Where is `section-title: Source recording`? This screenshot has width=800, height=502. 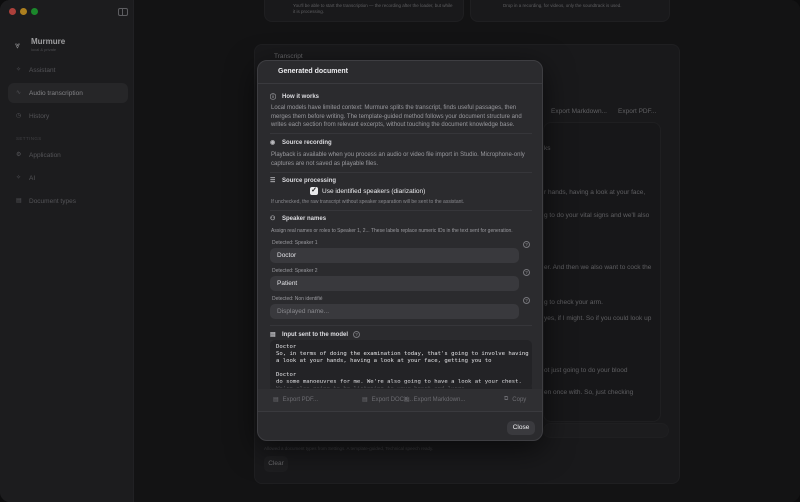 section-title: Source recording is located at coordinates (307, 142).